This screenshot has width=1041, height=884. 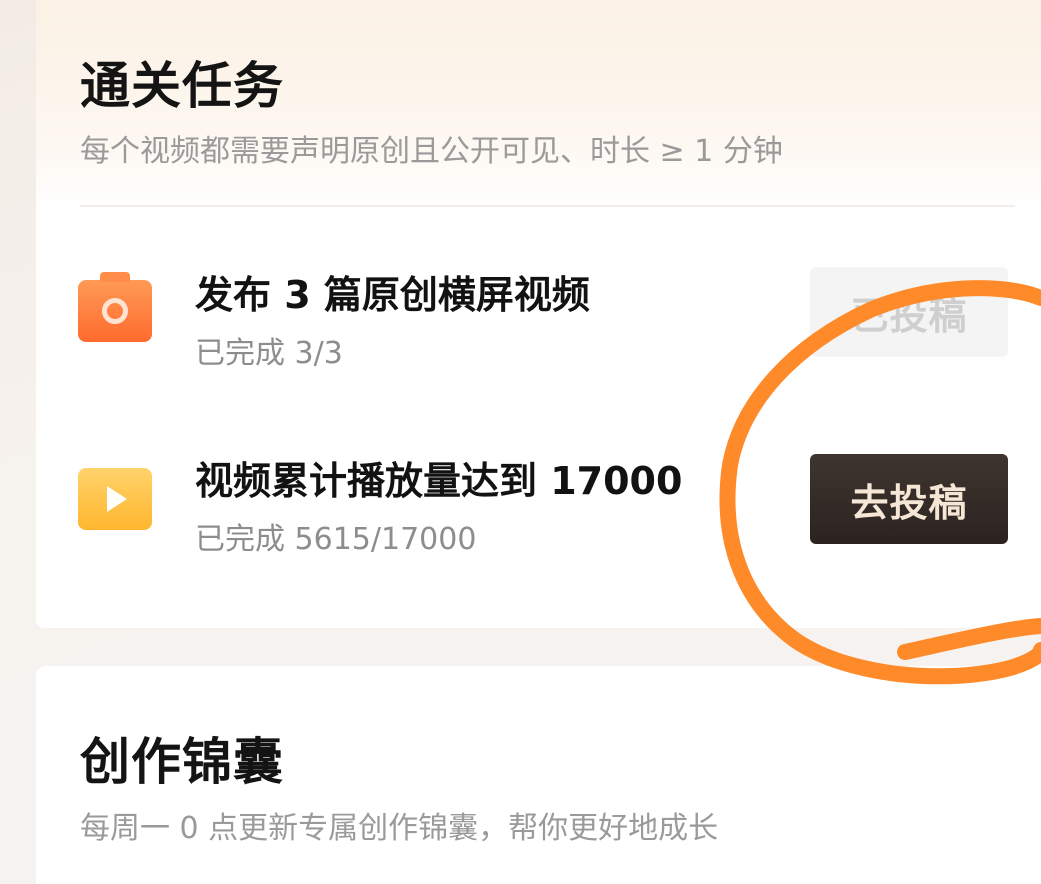 I want to click on task-title: 发布 3 篇原创横屏视频, so click(x=392, y=295).